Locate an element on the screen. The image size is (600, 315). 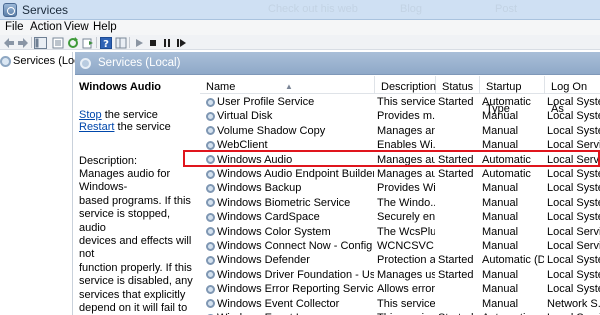
column-header-description: Description is located at coordinates (405, 84).